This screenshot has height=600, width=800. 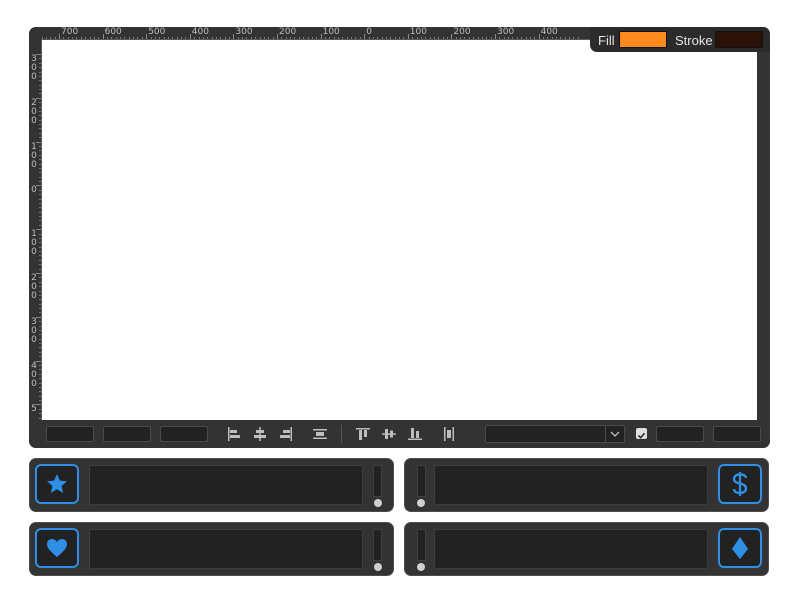 What do you see at coordinates (449, 434) in the screenshot?
I see `distribute-v-icon` at bounding box center [449, 434].